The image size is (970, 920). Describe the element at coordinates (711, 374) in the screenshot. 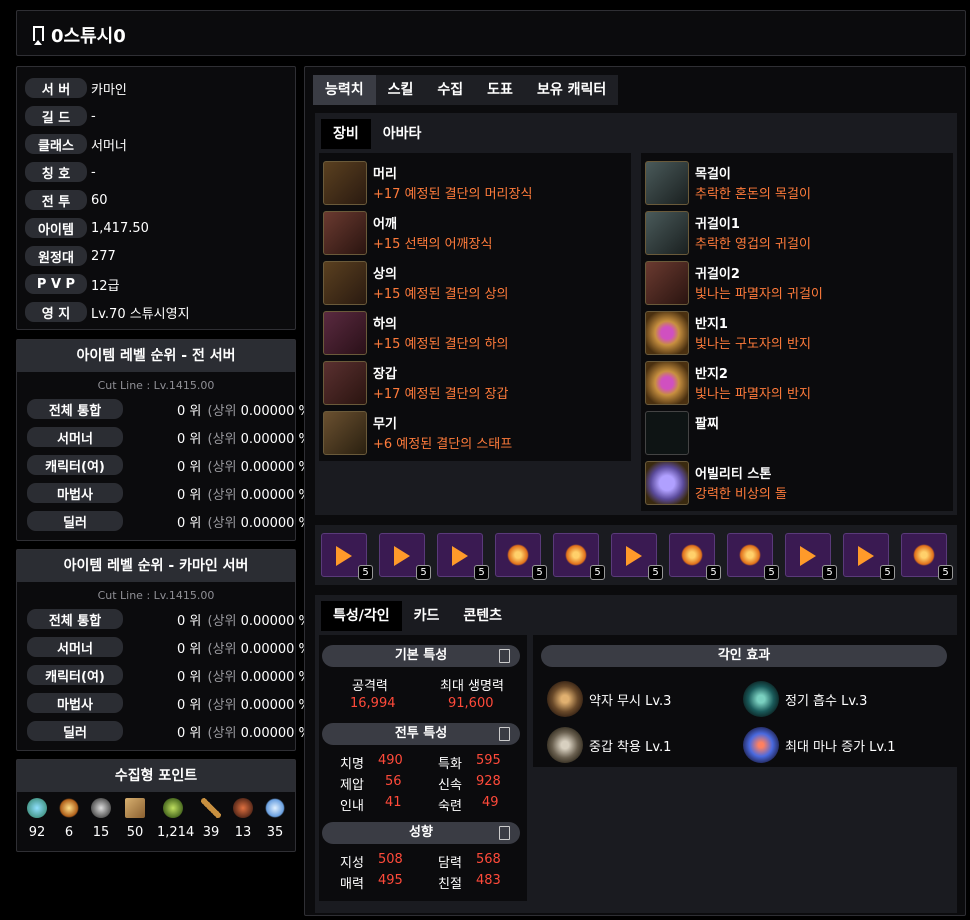

I see `equipment-slot-name: 반지2` at that location.